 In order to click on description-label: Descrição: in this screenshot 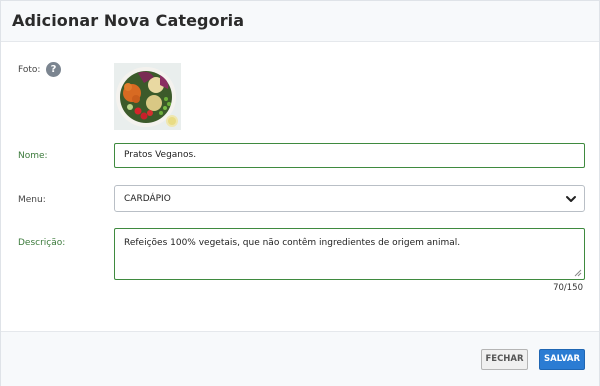, I will do `click(42, 243)`.